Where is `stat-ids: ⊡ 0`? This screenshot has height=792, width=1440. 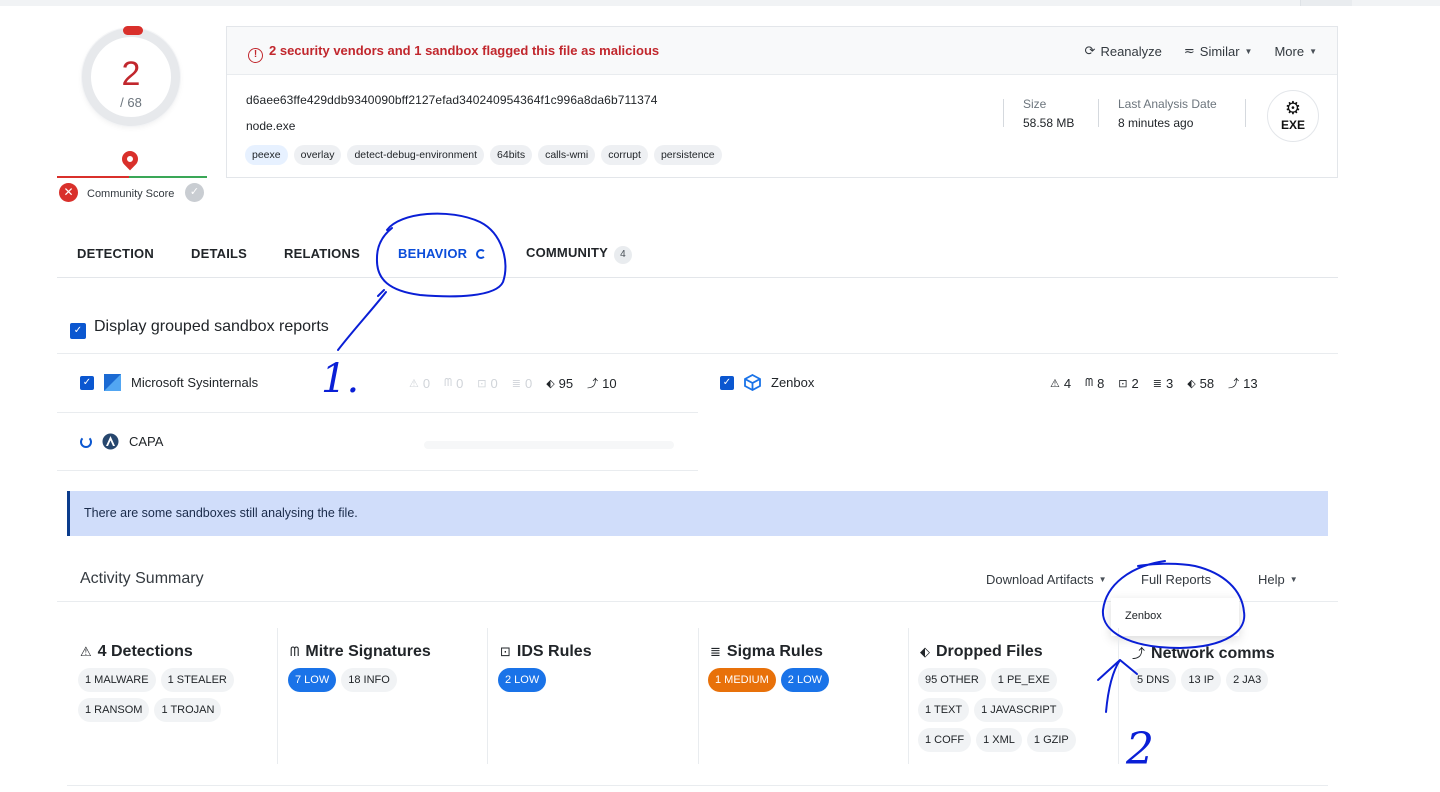 stat-ids: ⊡ 0 is located at coordinates (487, 383).